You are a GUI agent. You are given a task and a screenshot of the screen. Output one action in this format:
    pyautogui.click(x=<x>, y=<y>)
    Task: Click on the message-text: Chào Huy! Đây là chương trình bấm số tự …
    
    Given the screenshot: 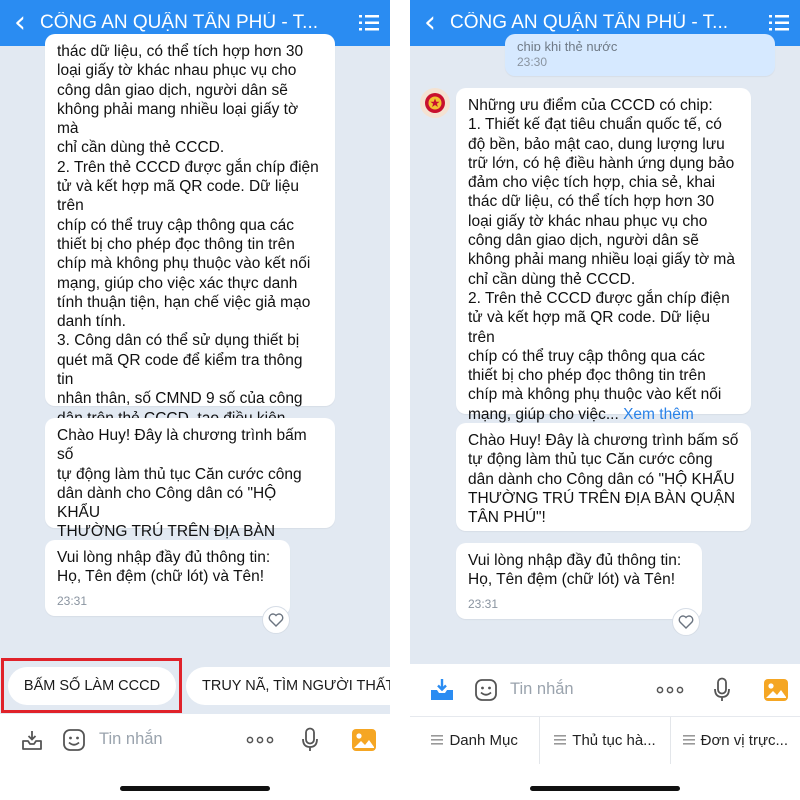 What is the action you would take?
    pyautogui.click(x=603, y=479)
    